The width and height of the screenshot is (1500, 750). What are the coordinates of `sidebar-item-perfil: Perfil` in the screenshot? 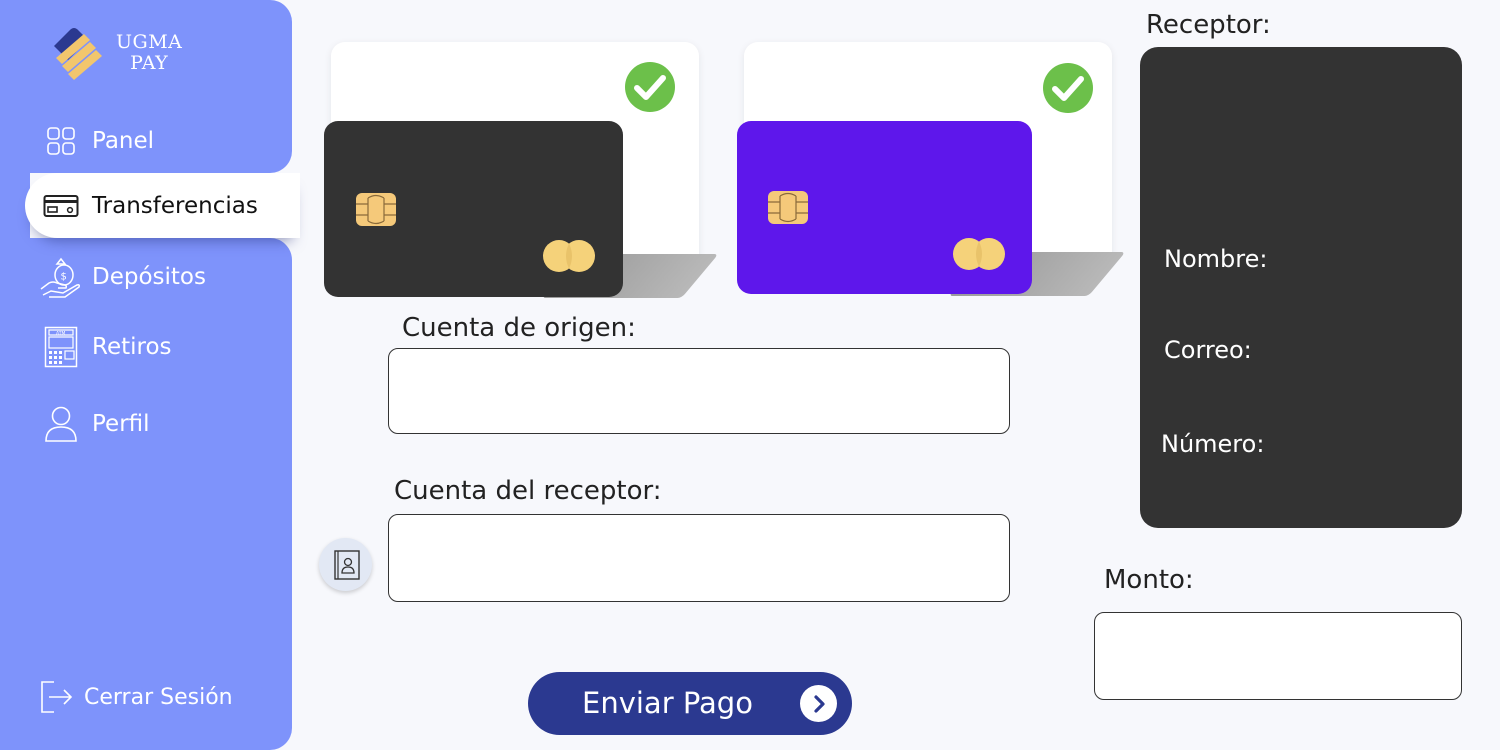 It's located at (94, 424).